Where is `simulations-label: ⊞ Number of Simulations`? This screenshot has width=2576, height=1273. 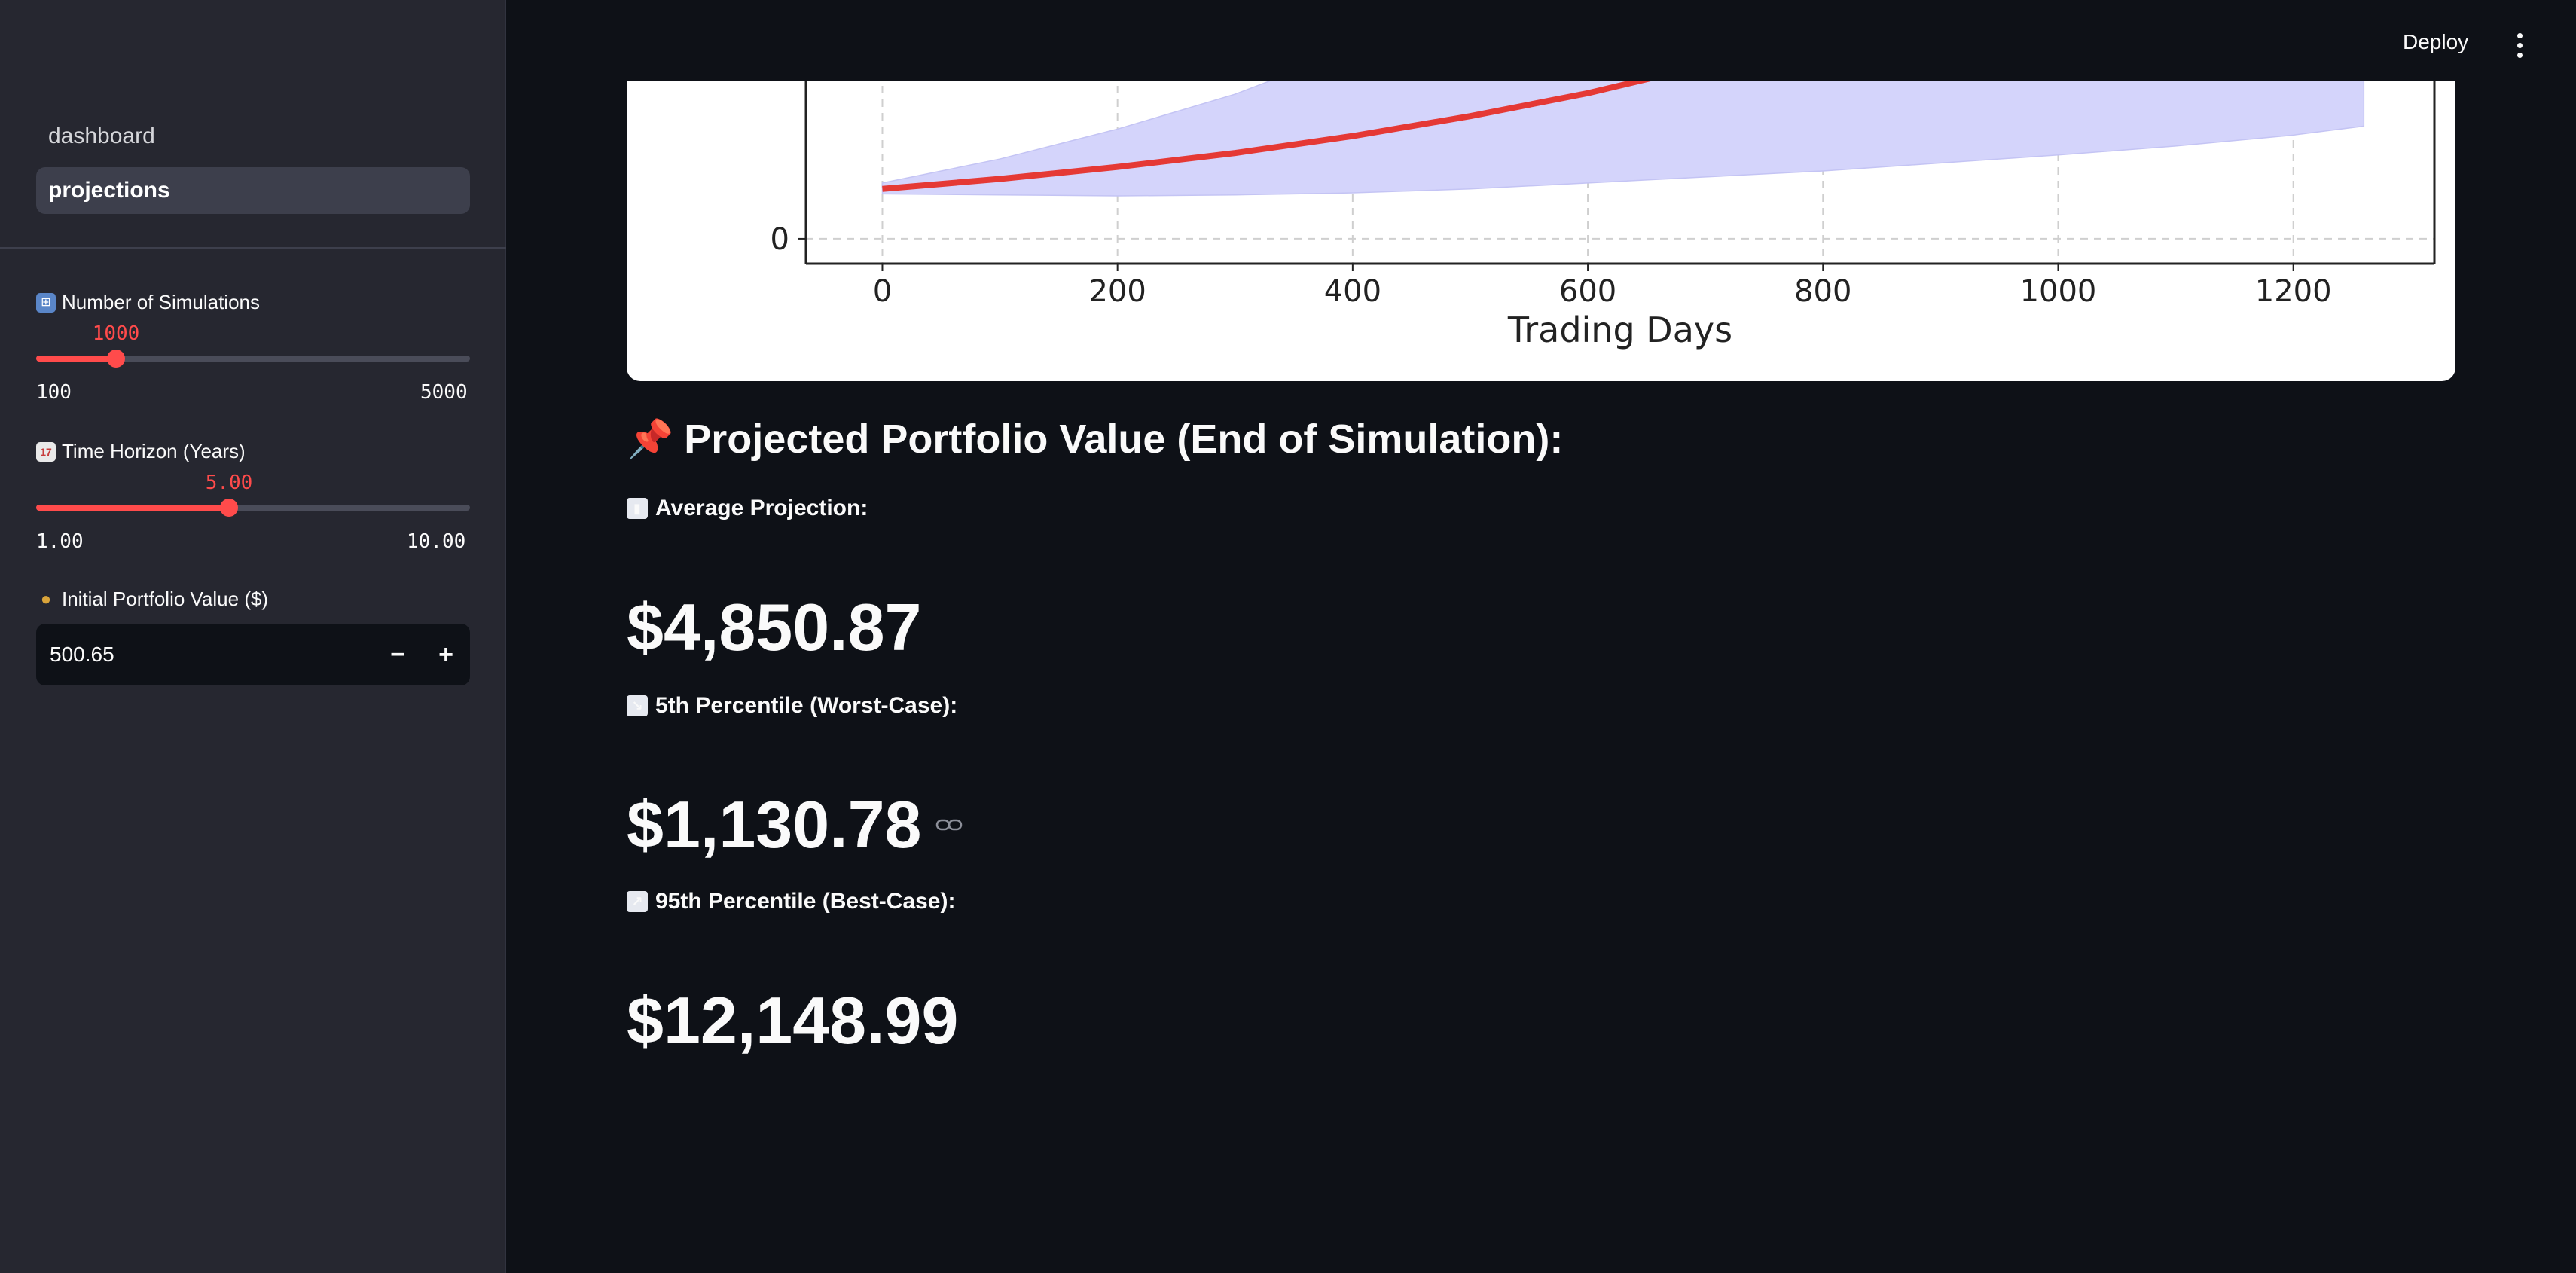 simulations-label: ⊞ Number of Simulations is located at coordinates (148, 302).